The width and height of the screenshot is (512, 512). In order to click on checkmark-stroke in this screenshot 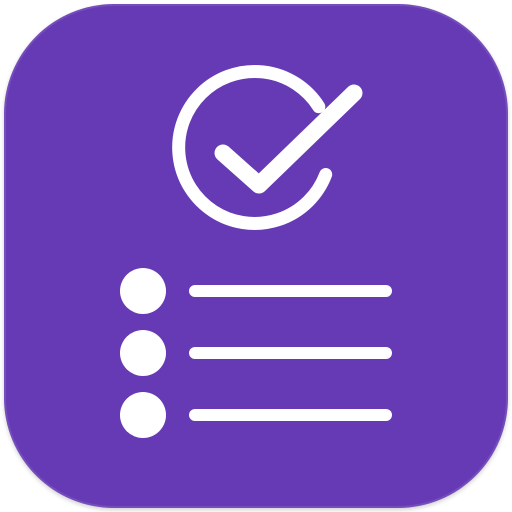, I will do `click(288, 139)`.